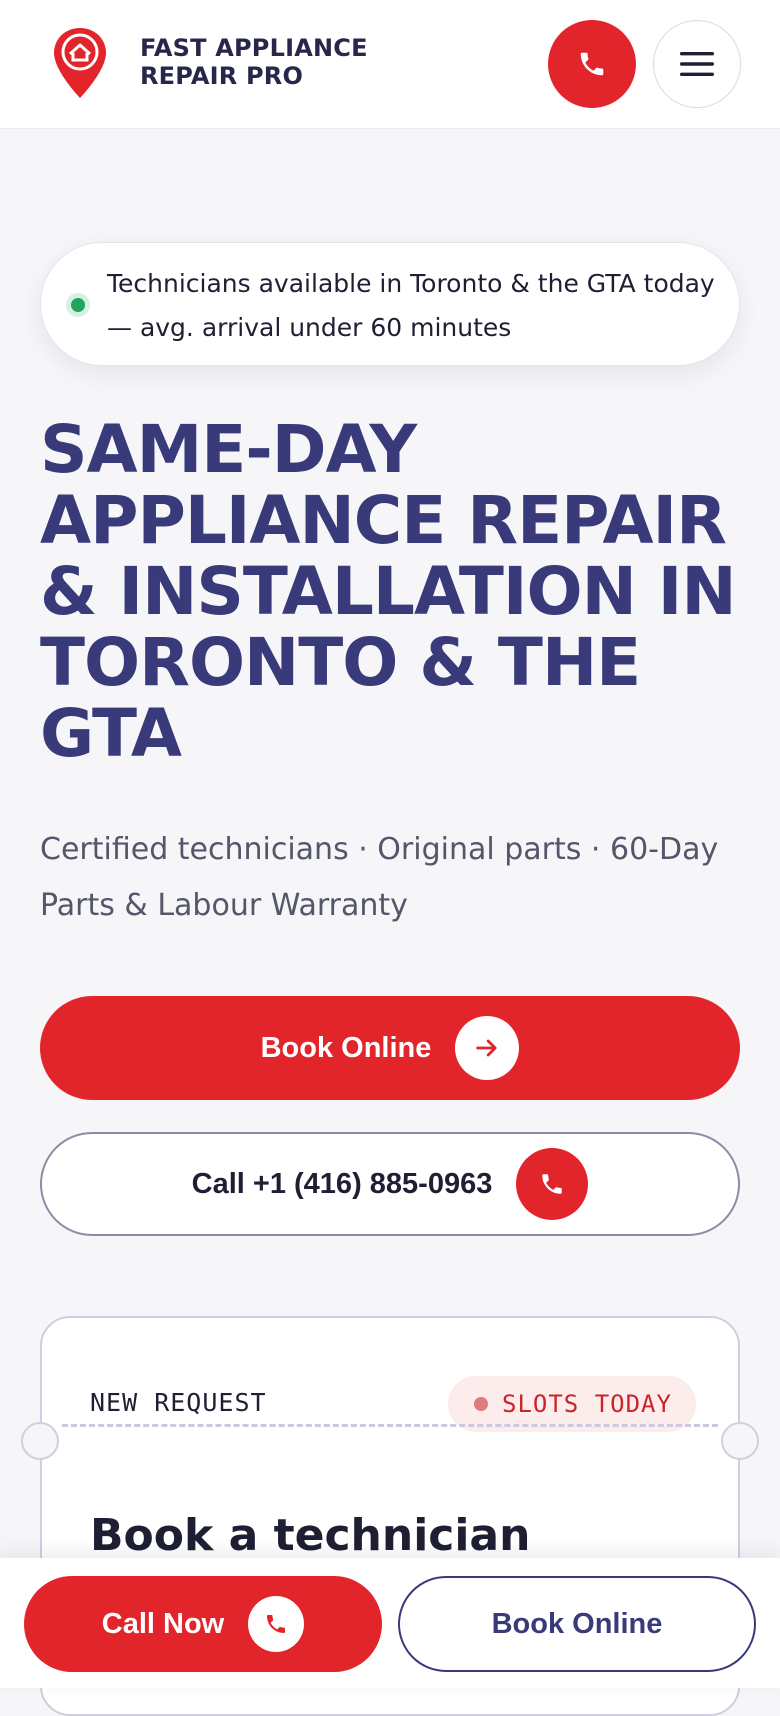 This screenshot has width=780, height=1716. I want to click on menu-button, so click(697, 64).